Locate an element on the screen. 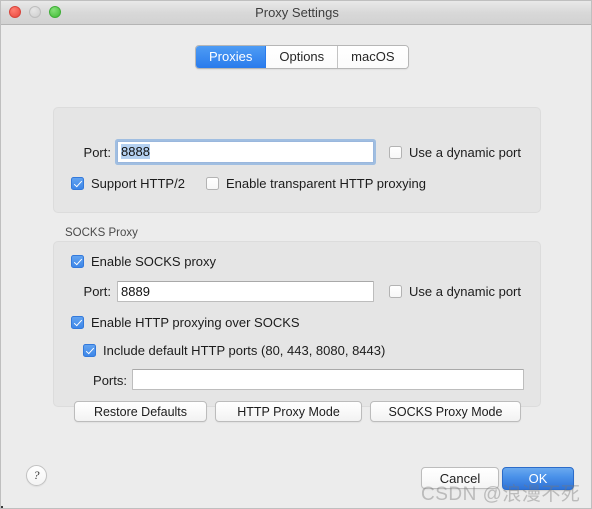 The height and width of the screenshot is (509, 592). http-port-label: Port: is located at coordinates (97, 152).